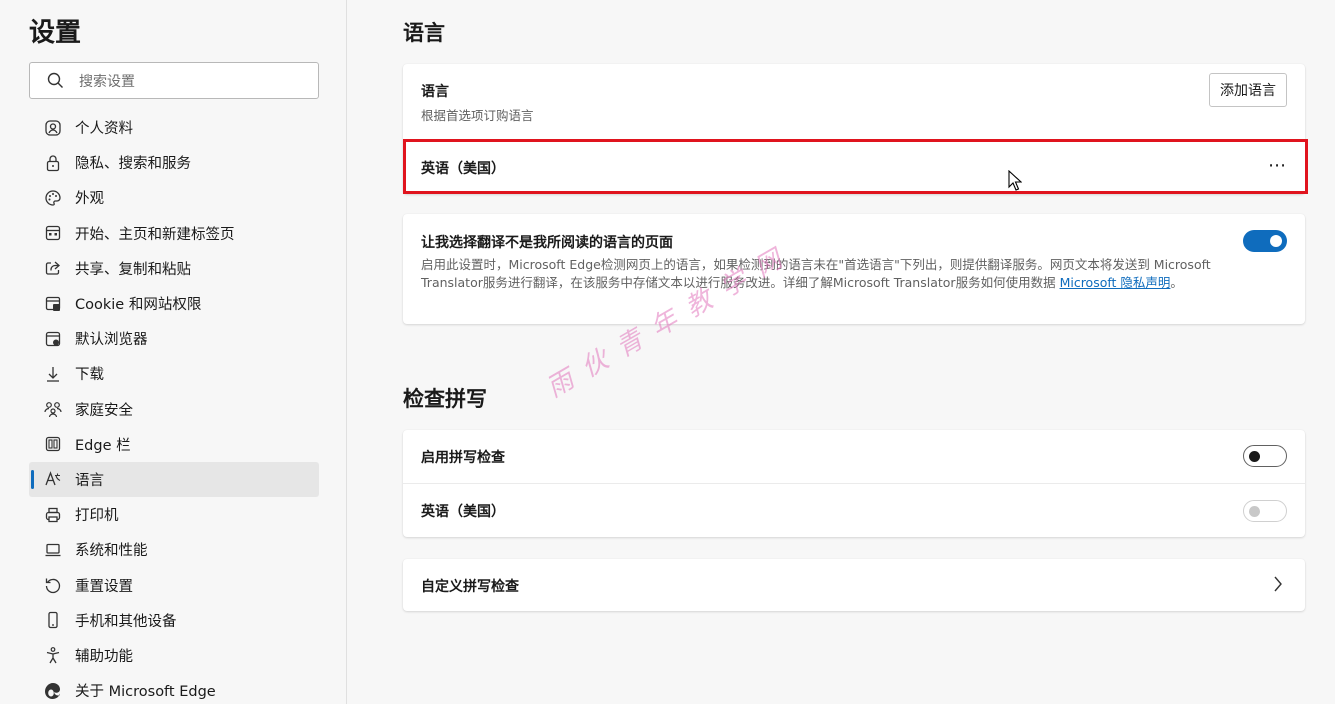  I want to click on sidebar-item-label: 开始、主页和新建标签页, so click(155, 234).